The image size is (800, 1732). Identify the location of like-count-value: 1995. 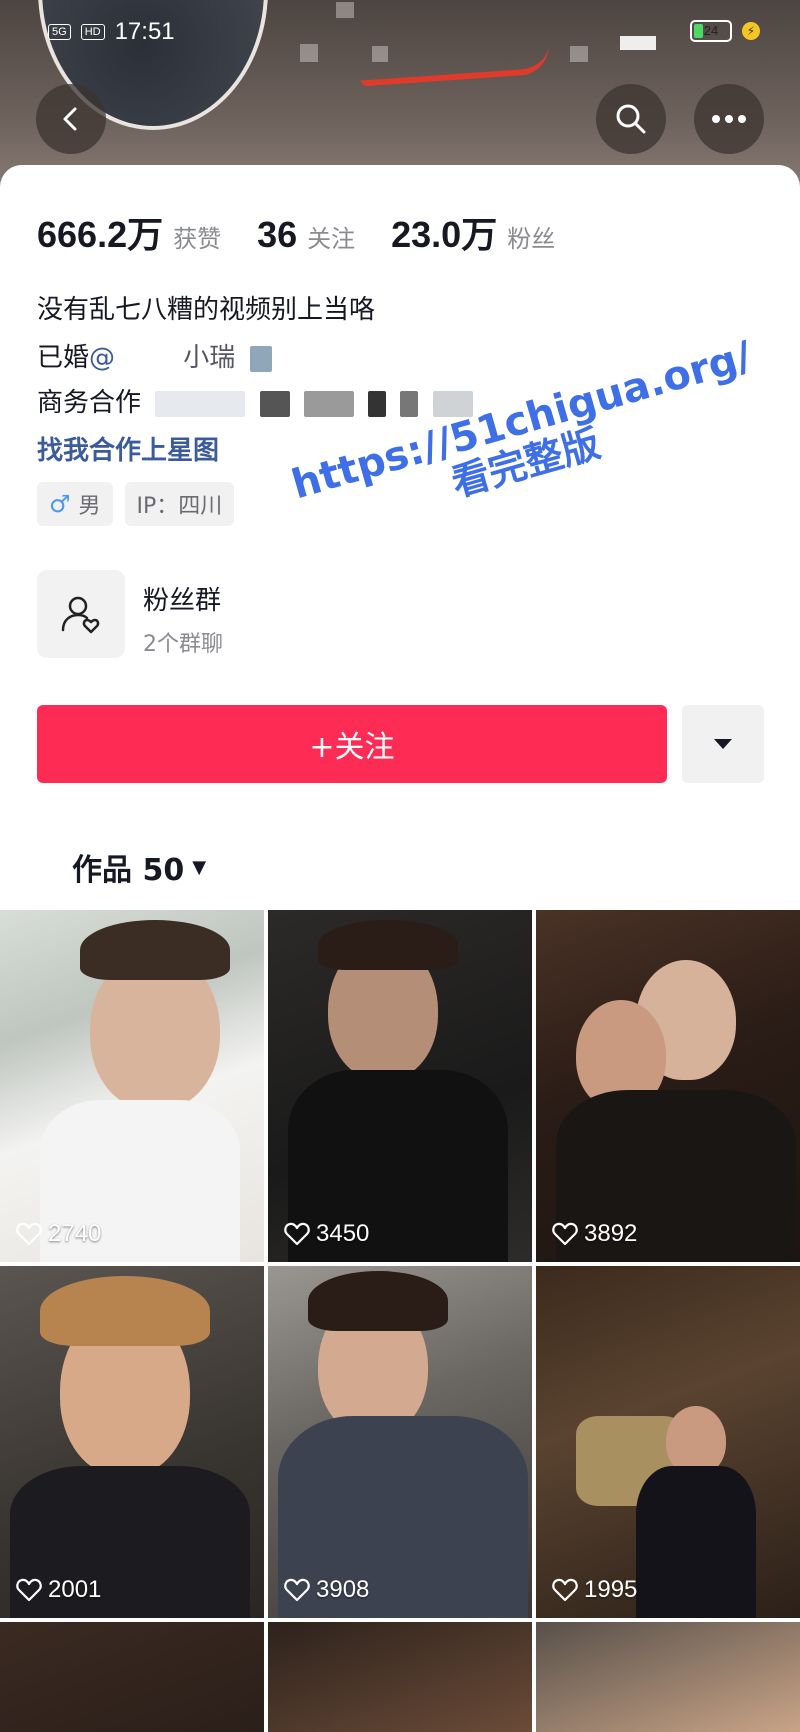
(611, 1589).